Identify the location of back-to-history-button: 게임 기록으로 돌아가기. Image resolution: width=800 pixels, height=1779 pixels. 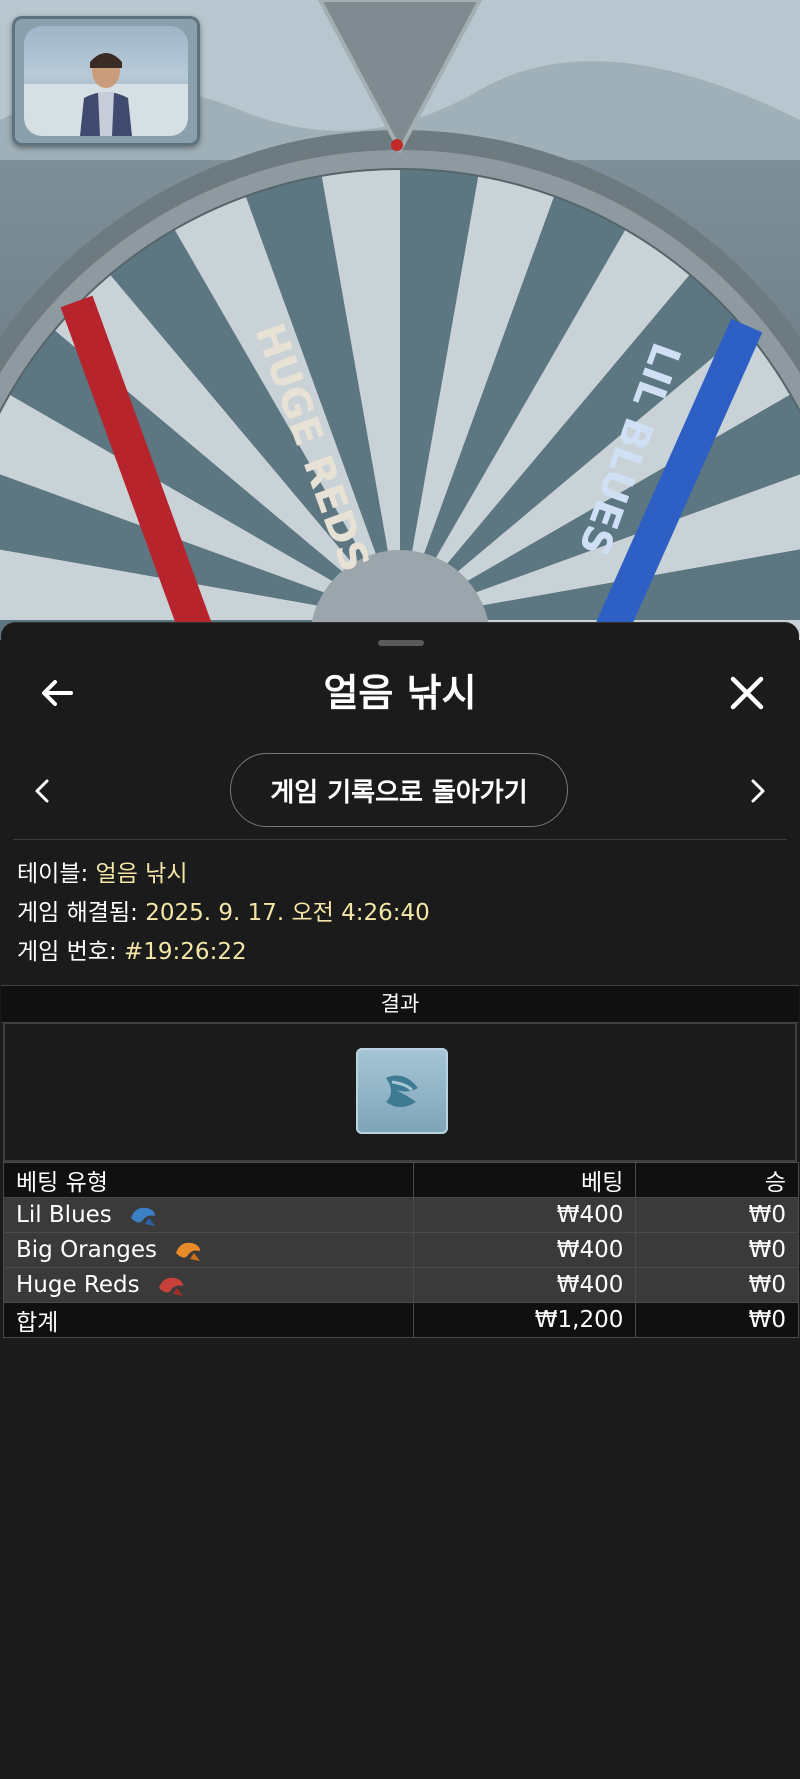
(399, 790).